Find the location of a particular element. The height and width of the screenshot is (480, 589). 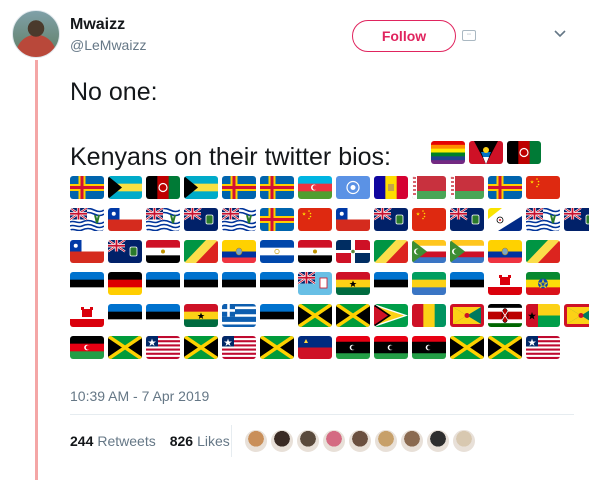

flag-emoji-dominican is located at coordinates (353, 251).